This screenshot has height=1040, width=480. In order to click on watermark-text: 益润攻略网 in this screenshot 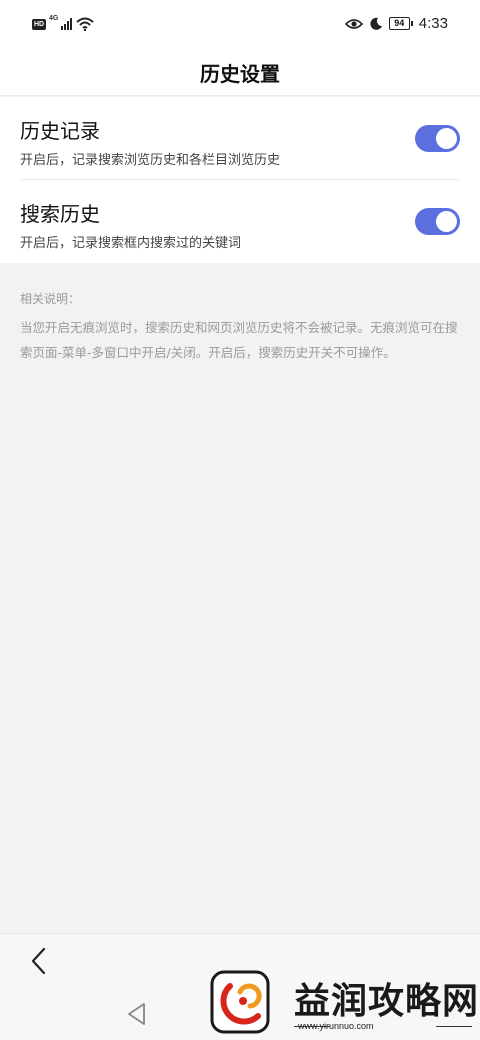, I will do `click(387, 1001)`.